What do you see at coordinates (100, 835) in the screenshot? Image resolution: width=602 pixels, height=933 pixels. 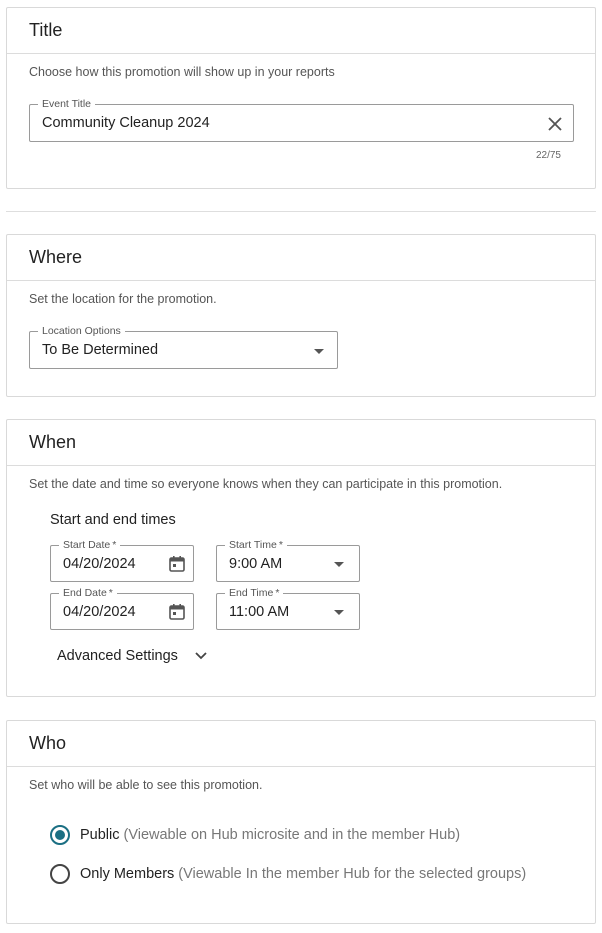 I see `radio-public-label: Public` at bounding box center [100, 835].